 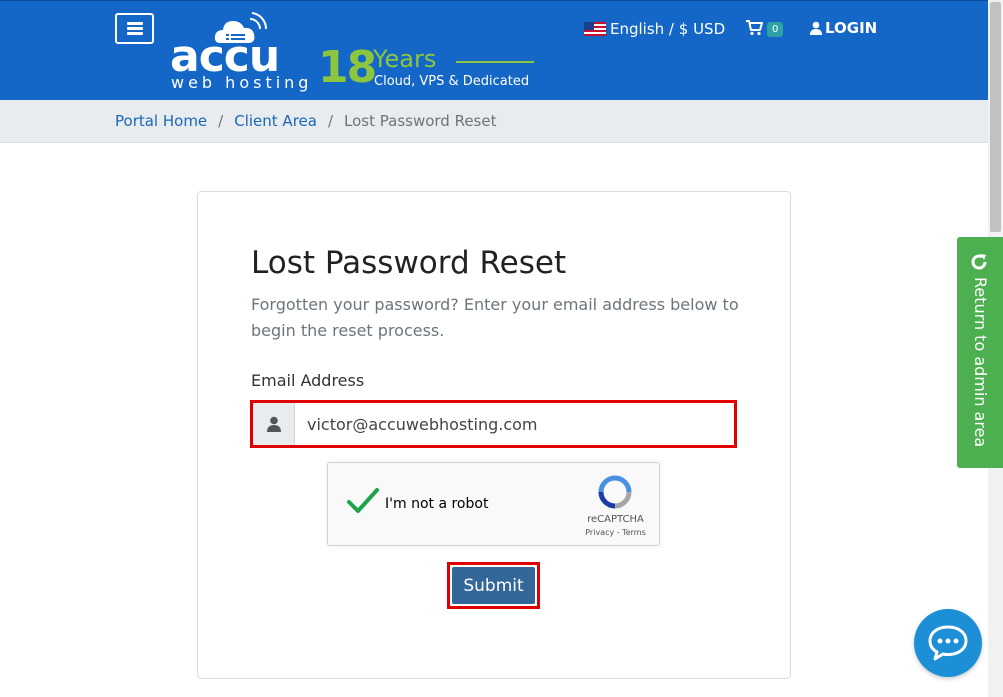 I want to click on recaptcha-label: I'm not a robot, so click(x=437, y=504).